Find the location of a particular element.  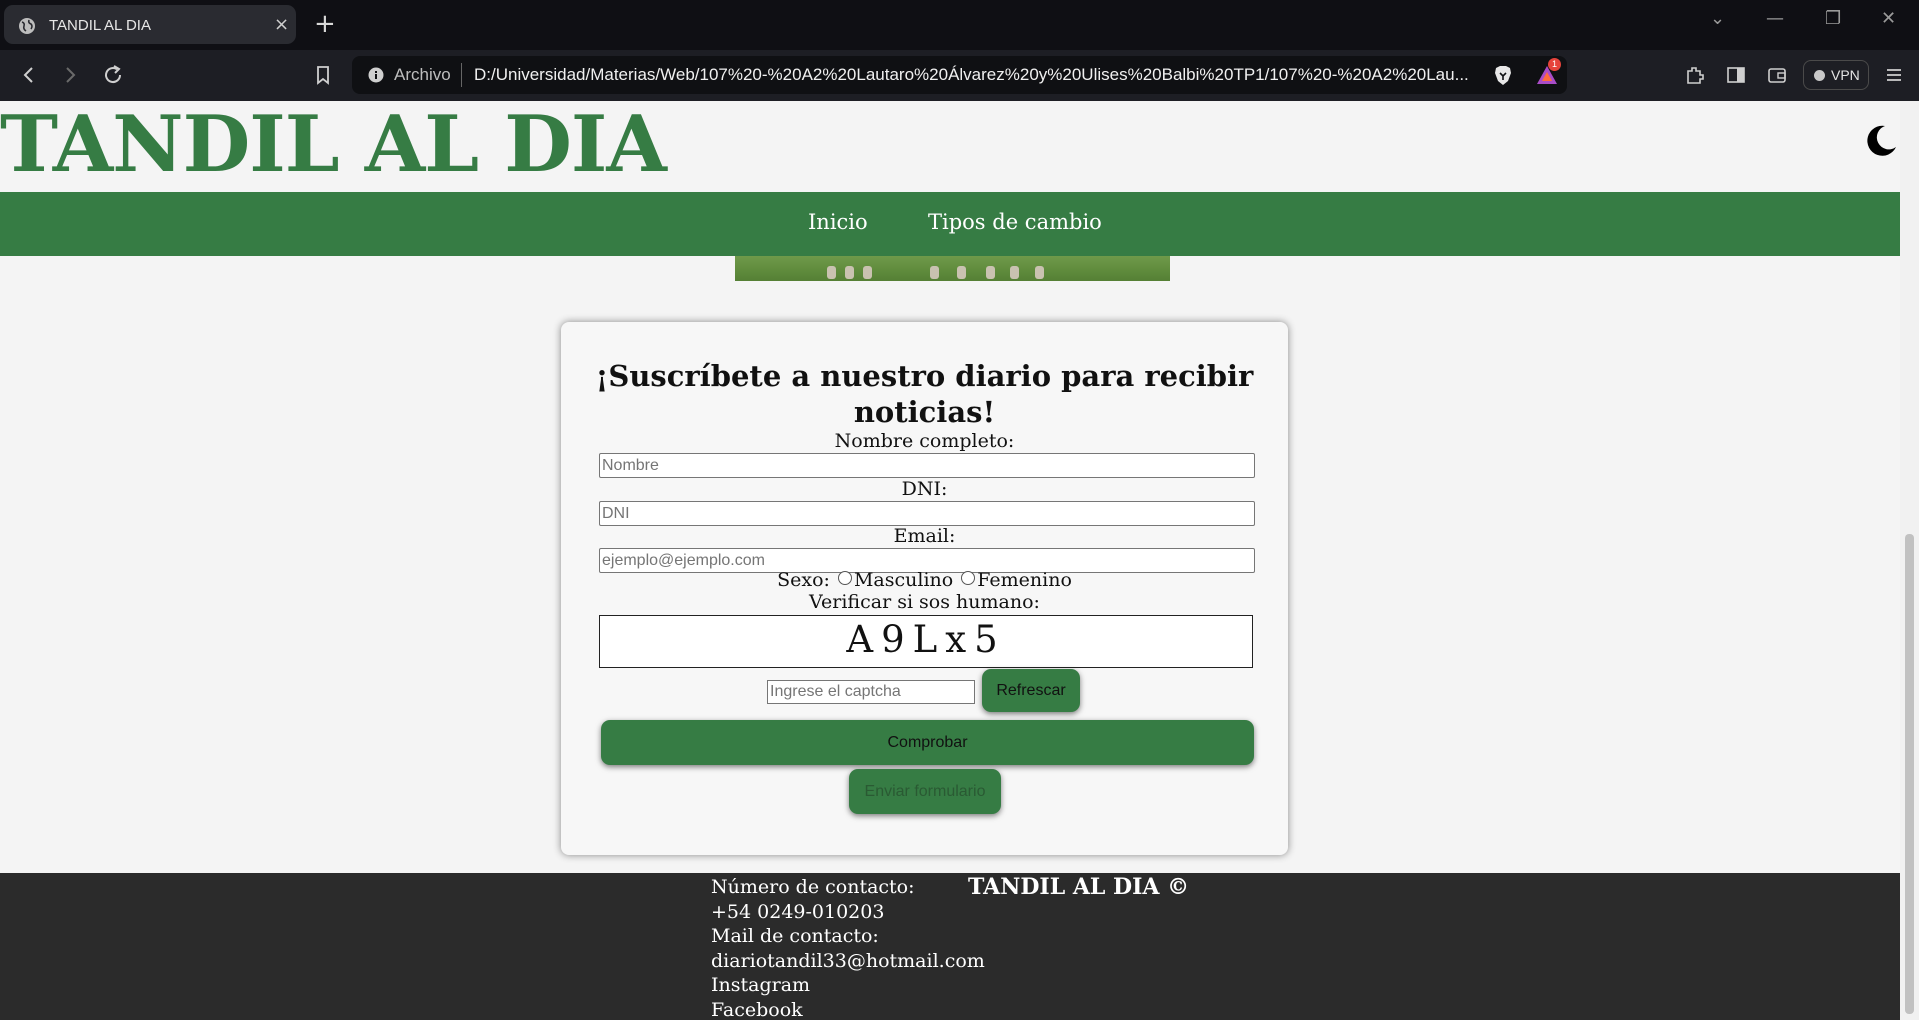

browser-tab: TANDIL AL DIA × is located at coordinates (150, 24).